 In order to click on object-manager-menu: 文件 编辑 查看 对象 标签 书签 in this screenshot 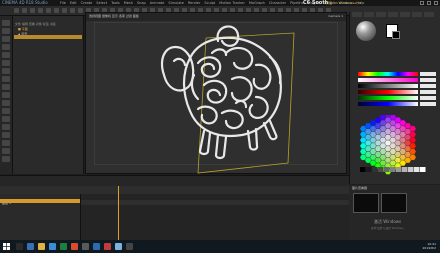, I will do `click(35, 24)`.